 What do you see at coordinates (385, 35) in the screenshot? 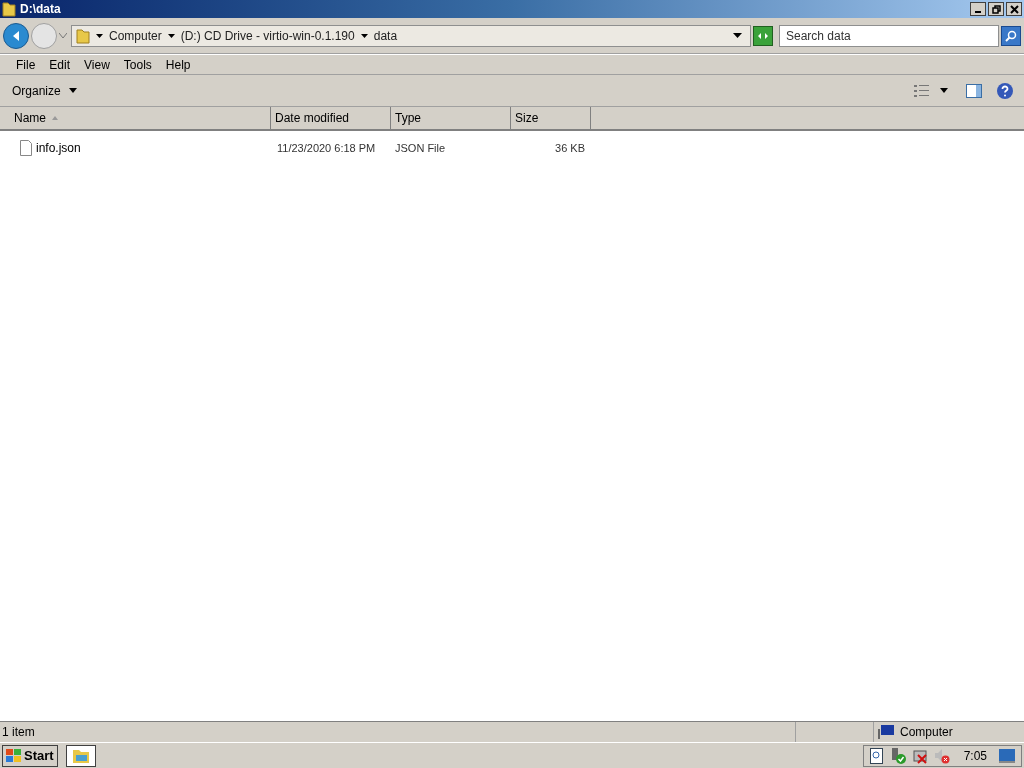
I see `breadcrumb-item: data` at bounding box center [385, 35].